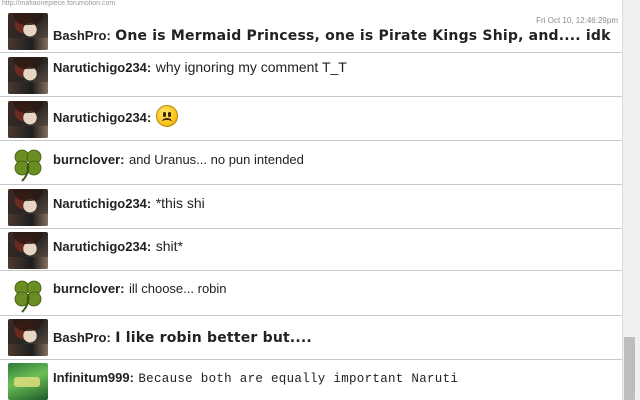  Describe the element at coordinates (311, 250) in the screenshot. I see `chat-message: Narutichigo234: shit*` at that location.